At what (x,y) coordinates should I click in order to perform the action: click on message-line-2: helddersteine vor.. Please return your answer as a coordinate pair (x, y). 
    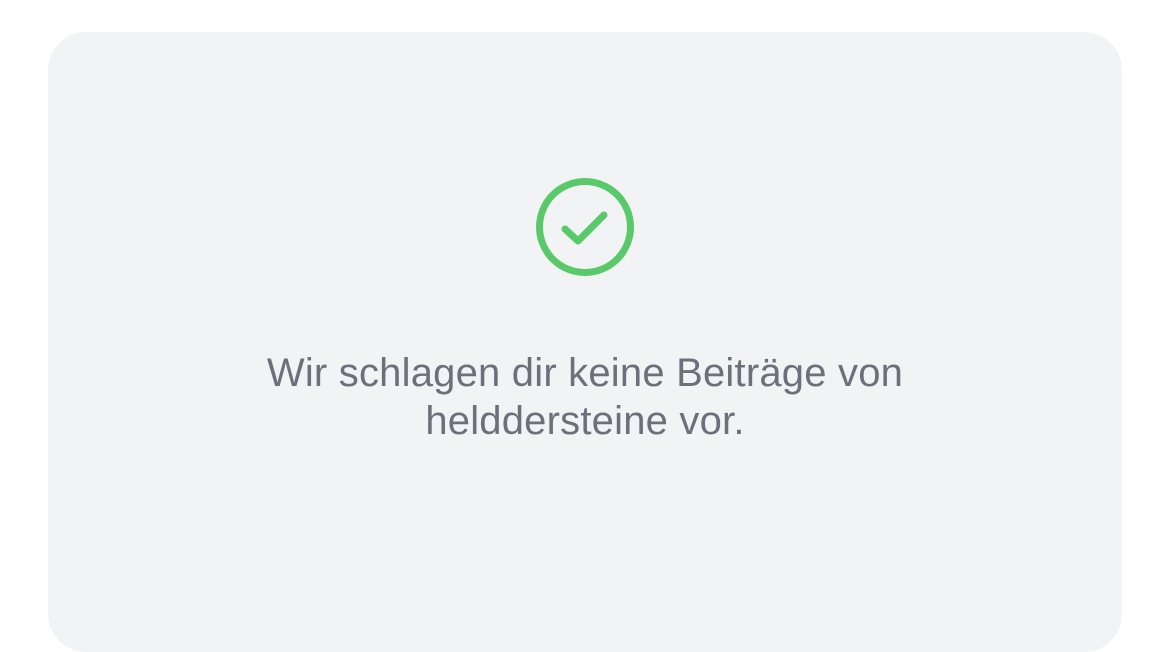
    Looking at the image, I should click on (585, 421).